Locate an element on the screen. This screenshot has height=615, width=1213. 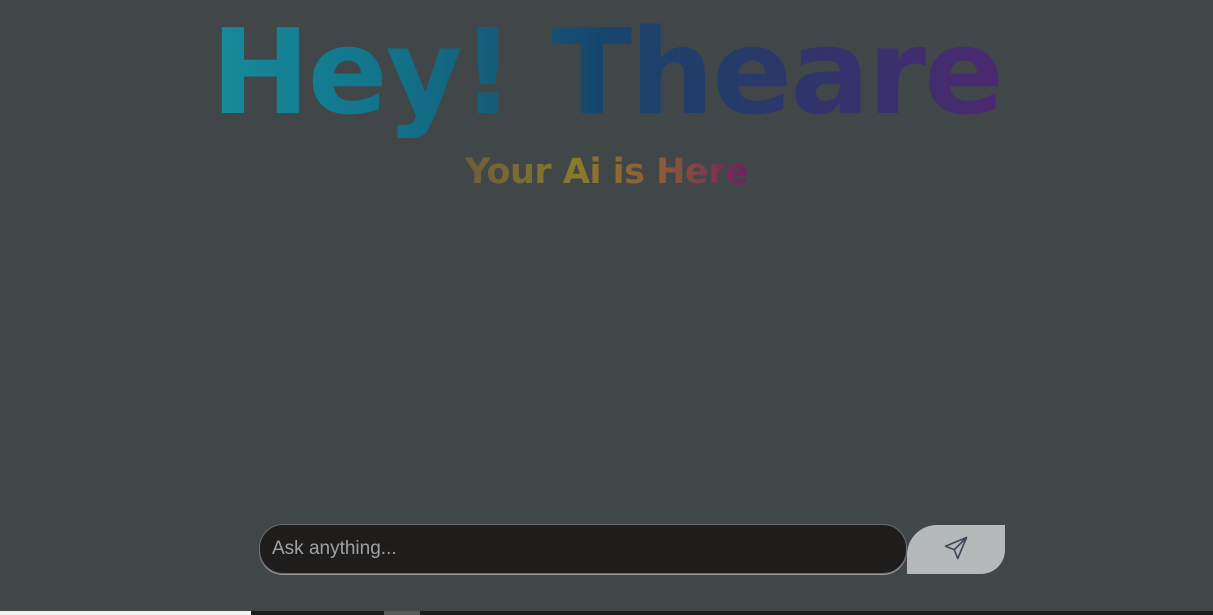
chat-composer is located at coordinates (632, 549).